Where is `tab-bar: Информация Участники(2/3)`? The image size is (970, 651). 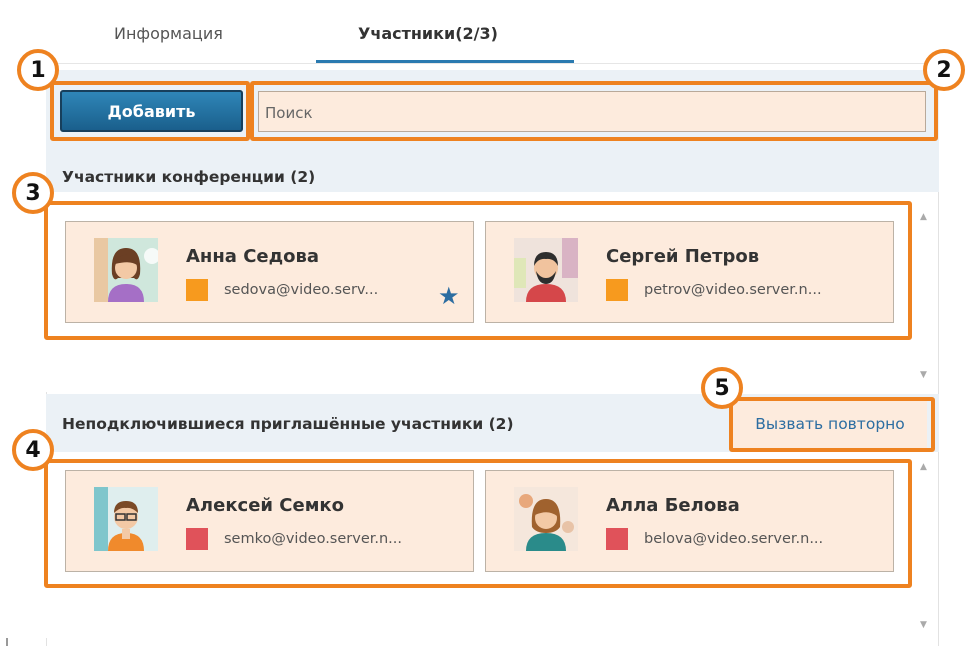 tab-bar: Информация Участники(2/3) is located at coordinates (492, 35).